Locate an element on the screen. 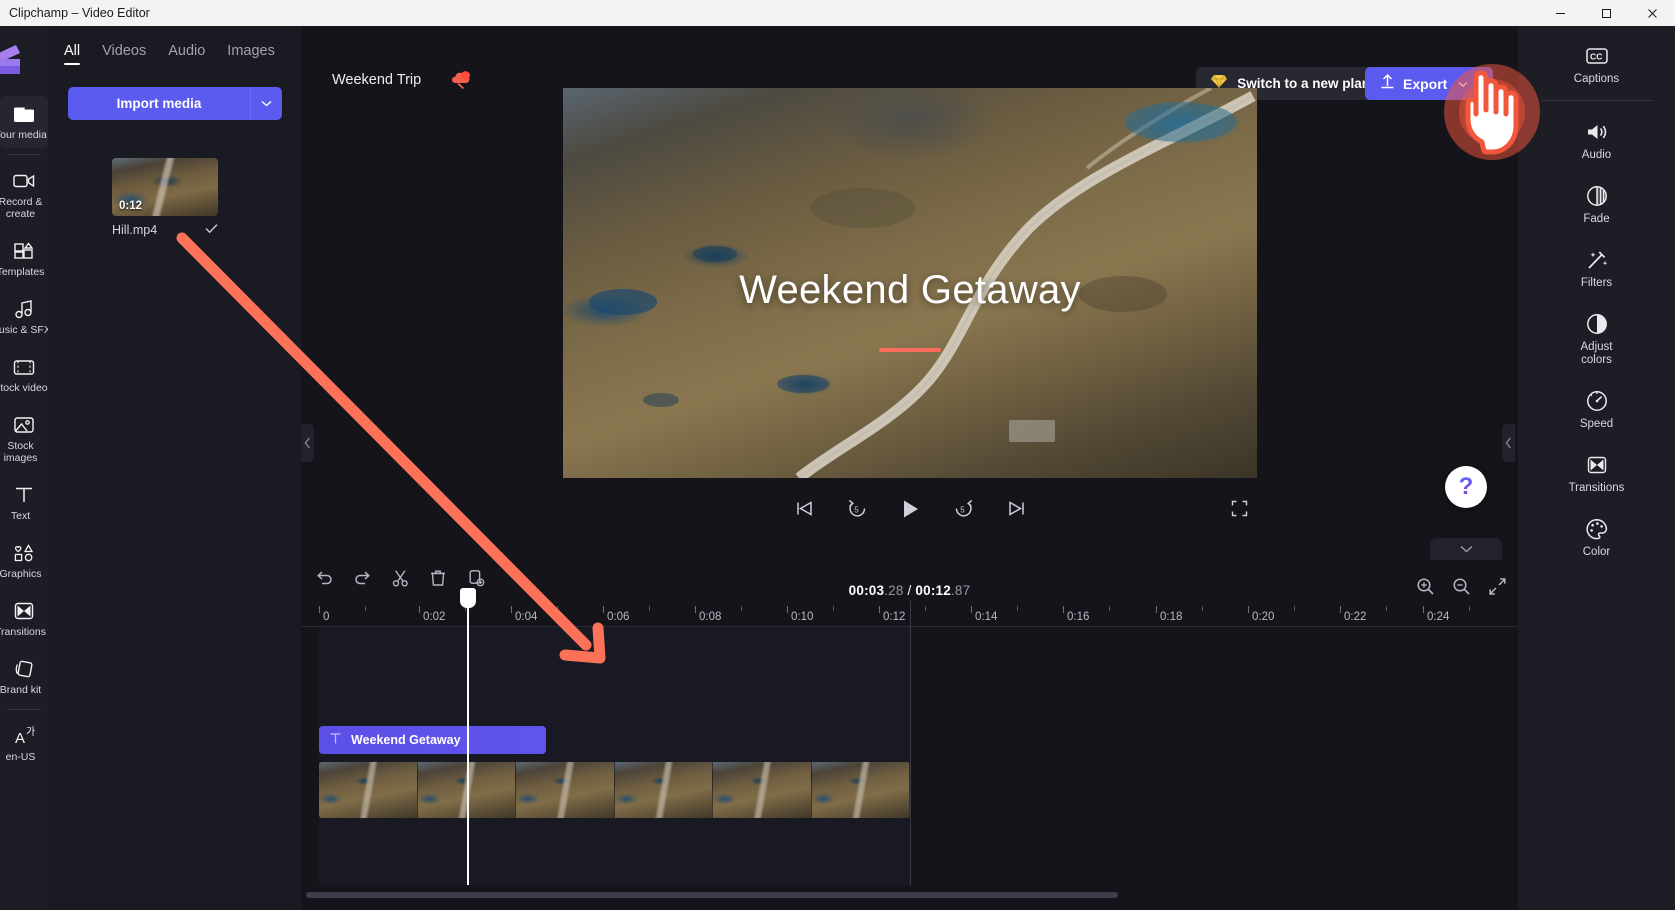  chevron-down-icon is located at coordinates (266, 104).